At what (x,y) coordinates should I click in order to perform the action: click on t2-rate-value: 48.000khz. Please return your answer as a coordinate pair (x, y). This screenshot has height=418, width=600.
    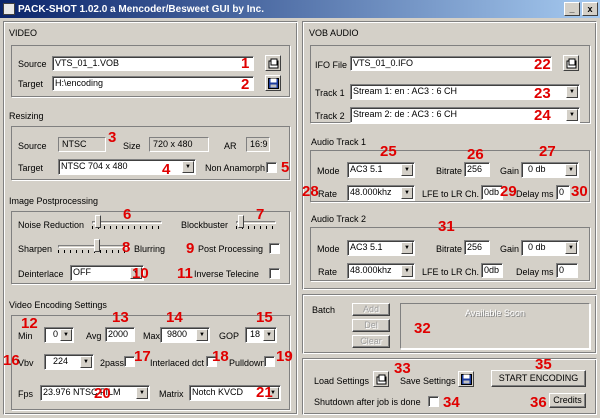
    Looking at the image, I should click on (371, 270).